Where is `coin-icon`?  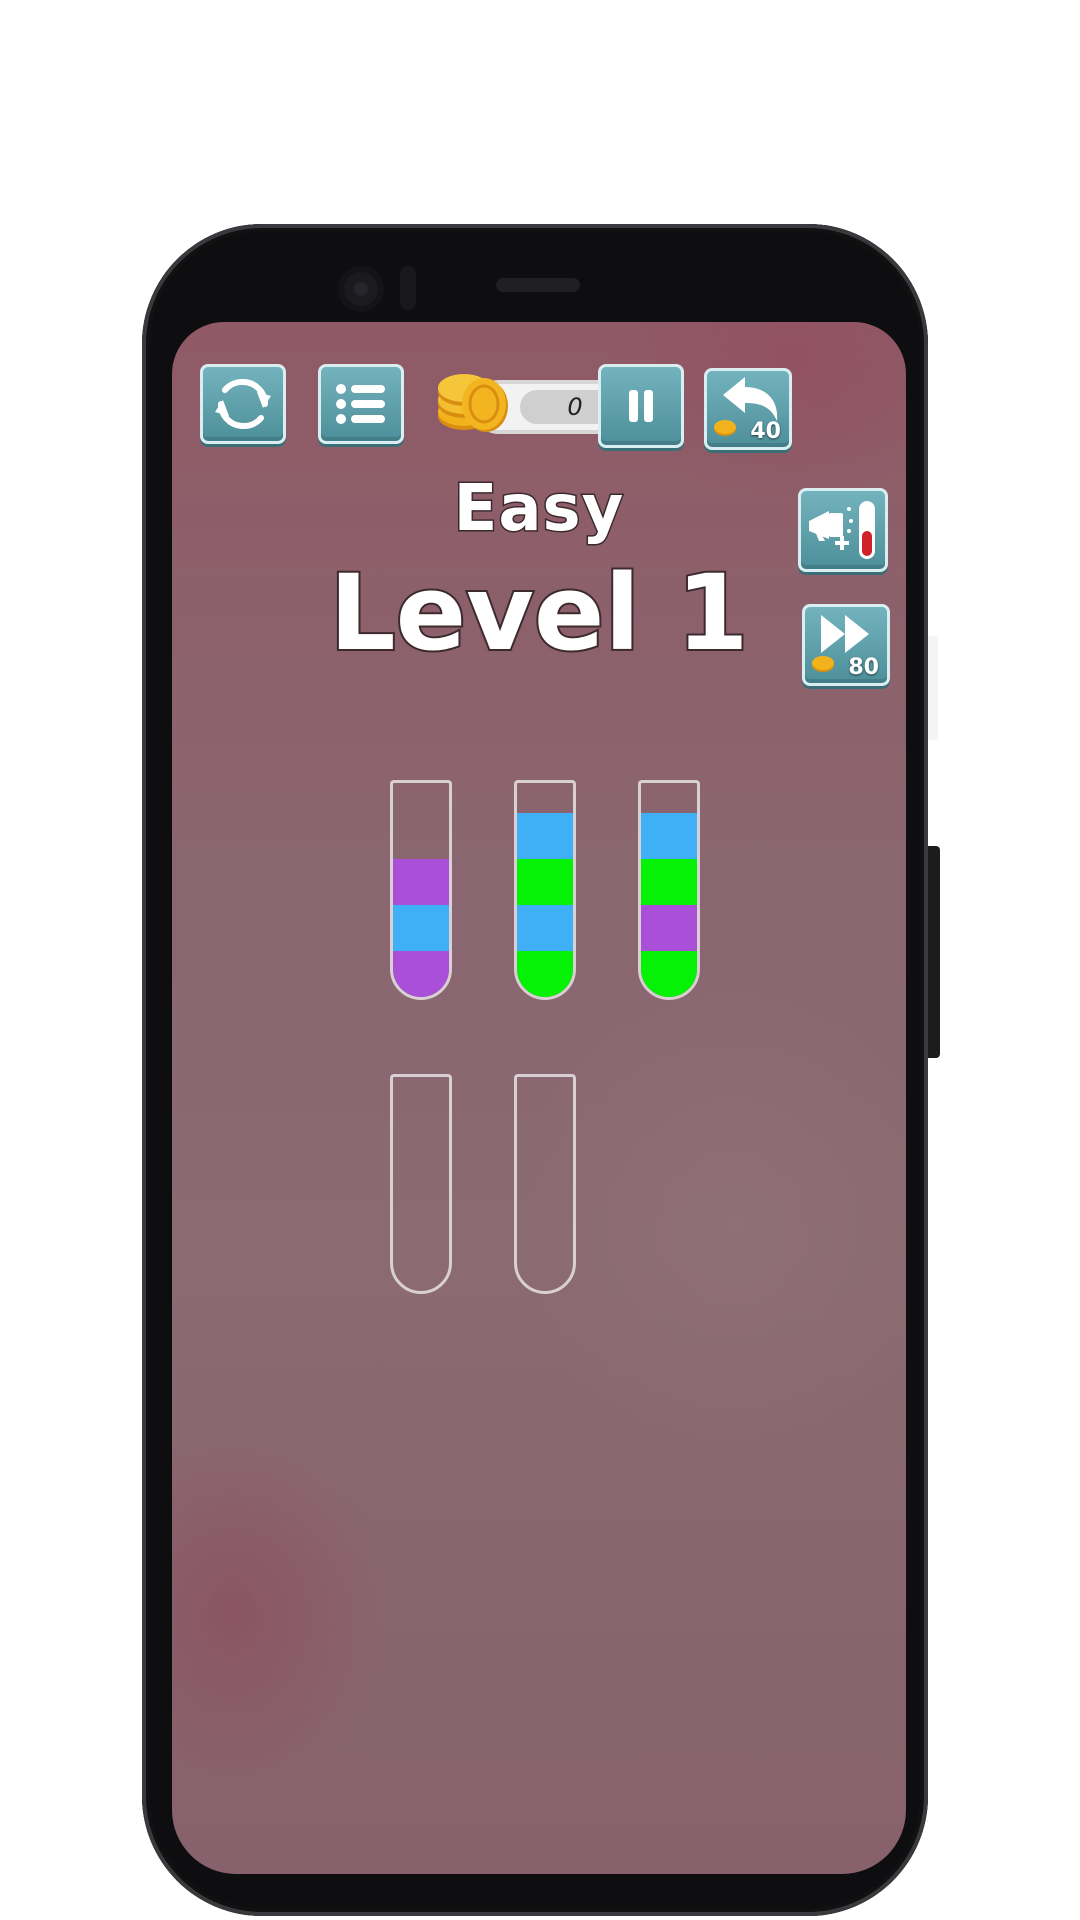 coin-icon is located at coordinates (725, 428).